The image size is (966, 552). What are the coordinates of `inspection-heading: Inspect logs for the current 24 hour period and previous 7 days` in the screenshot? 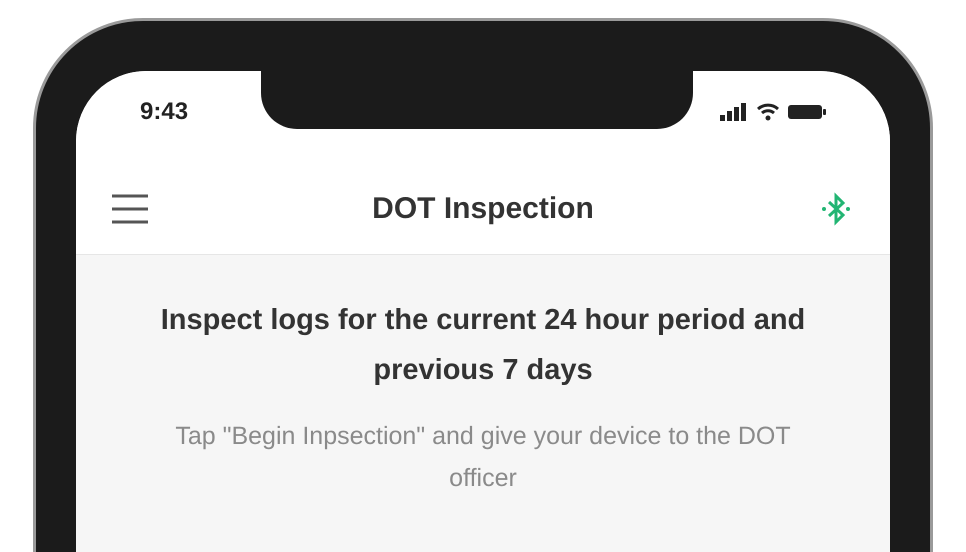 It's located at (483, 345).